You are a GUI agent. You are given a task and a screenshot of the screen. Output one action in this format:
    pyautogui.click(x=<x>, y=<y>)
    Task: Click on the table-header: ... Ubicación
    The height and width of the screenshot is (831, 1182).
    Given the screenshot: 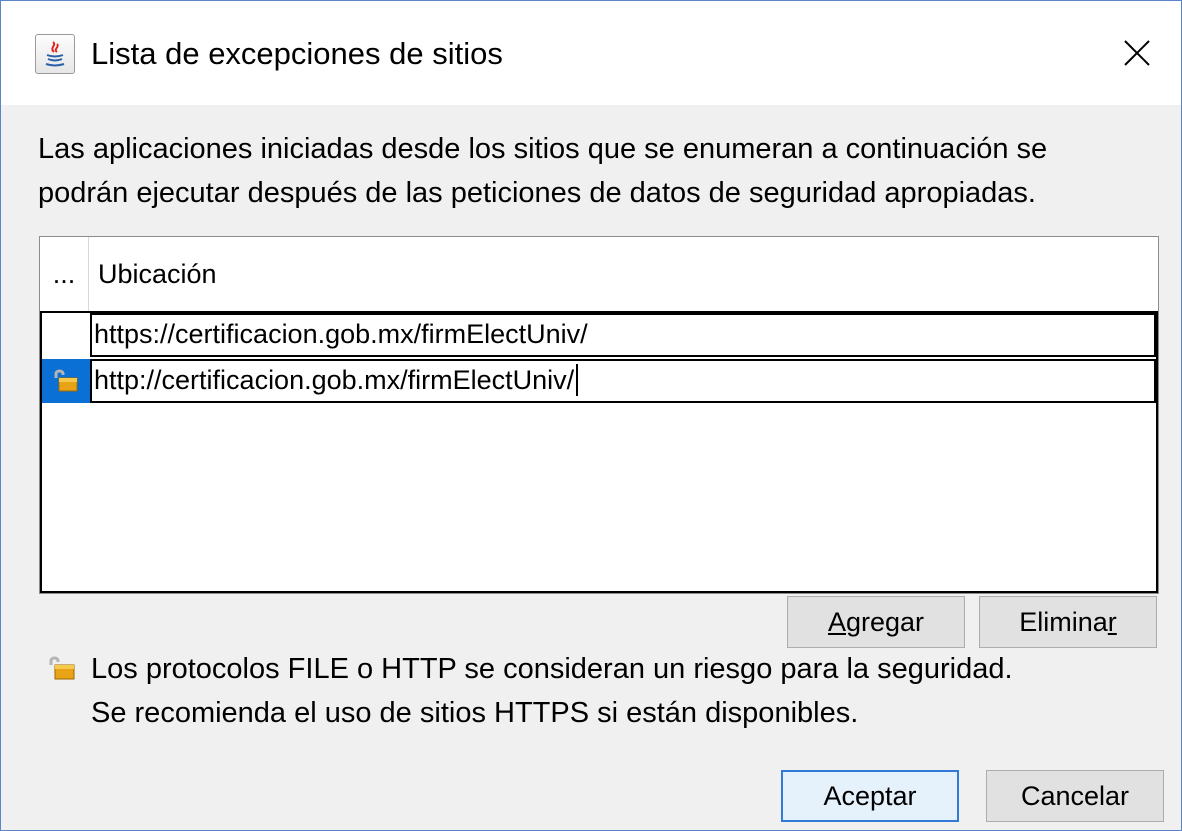 What is the action you would take?
    pyautogui.click(x=599, y=274)
    